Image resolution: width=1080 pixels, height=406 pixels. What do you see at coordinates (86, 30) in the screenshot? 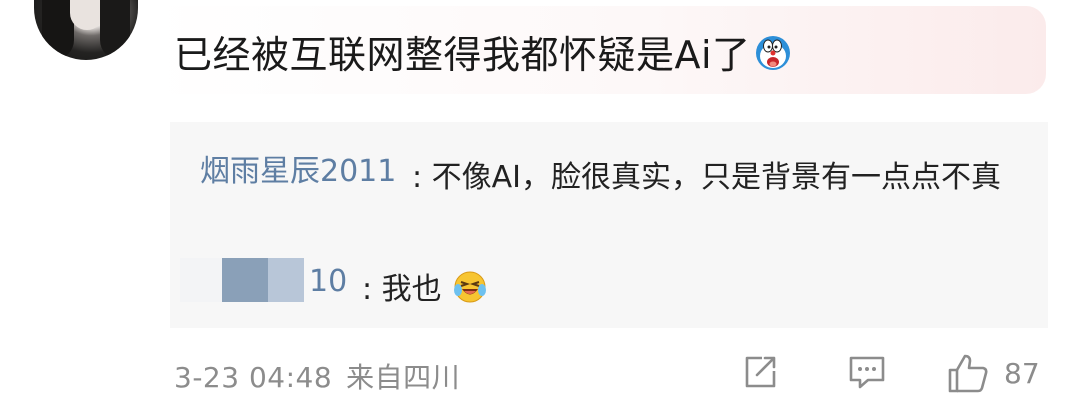
I see `avatar` at bounding box center [86, 30].